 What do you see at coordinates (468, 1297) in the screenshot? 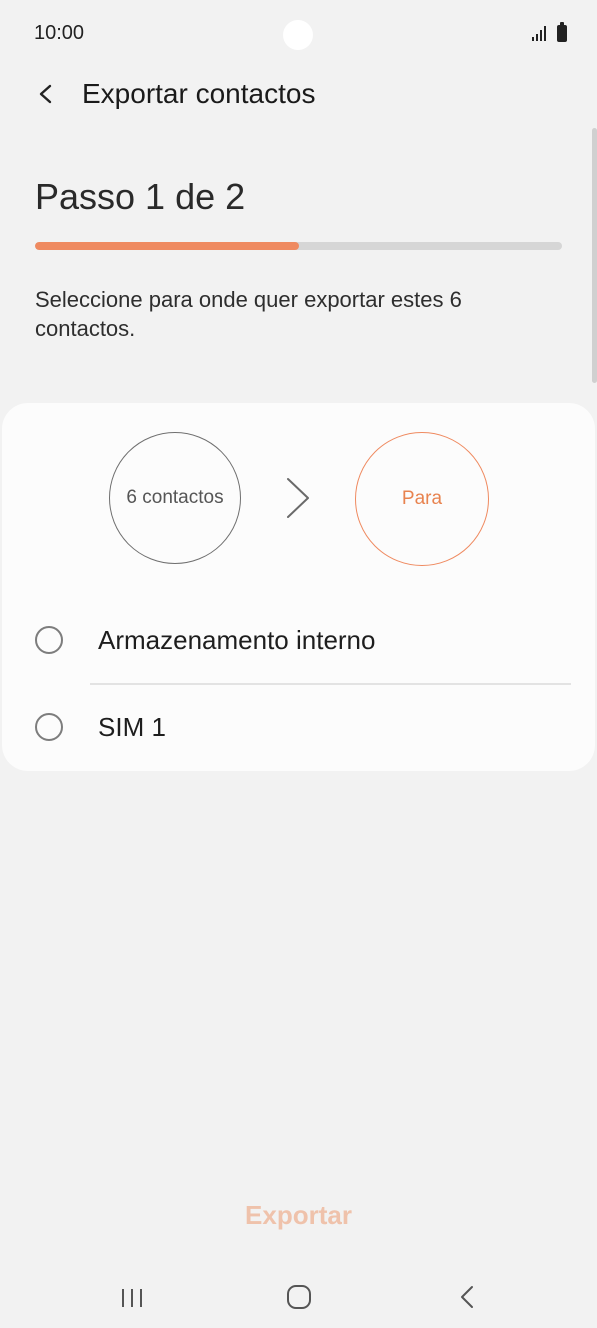
I see `back-icon` at bounding box center [468, 1297].